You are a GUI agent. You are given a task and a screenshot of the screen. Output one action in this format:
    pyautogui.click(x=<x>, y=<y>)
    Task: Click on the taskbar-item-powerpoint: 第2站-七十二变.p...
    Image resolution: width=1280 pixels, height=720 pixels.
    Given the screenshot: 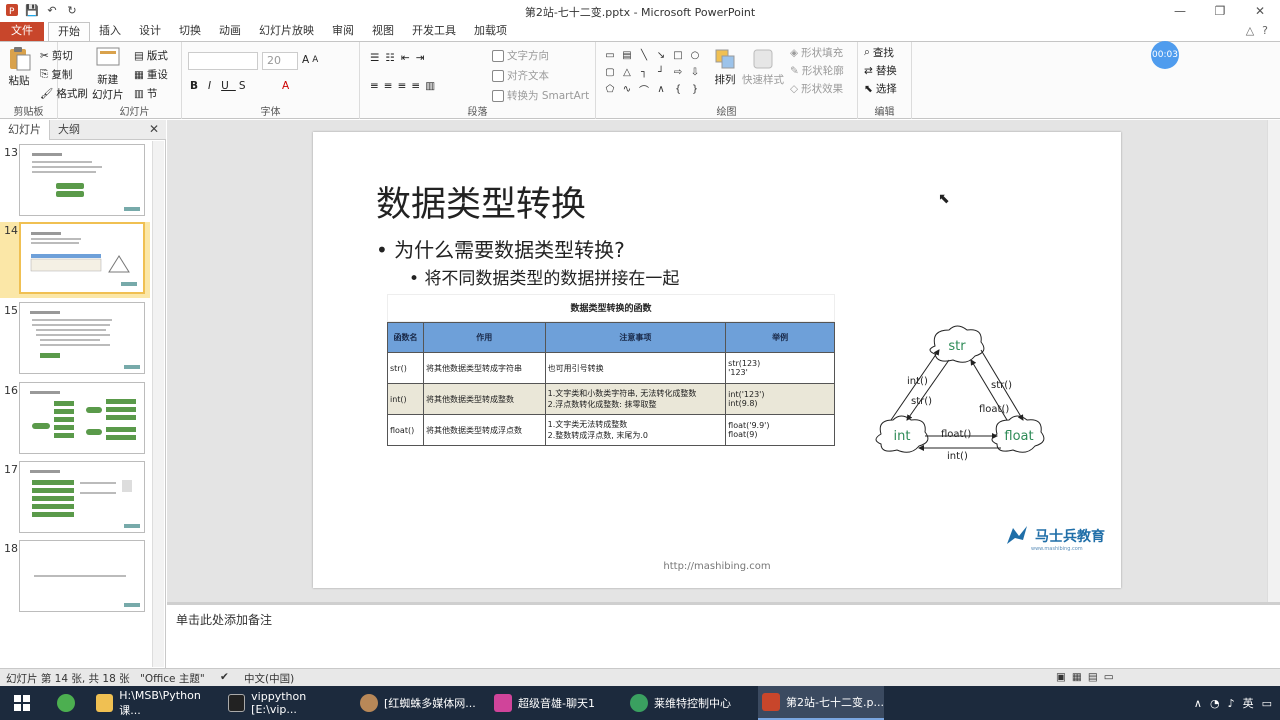 What is the action you would take?
    pyautogui.click(x=821, y=703)
    